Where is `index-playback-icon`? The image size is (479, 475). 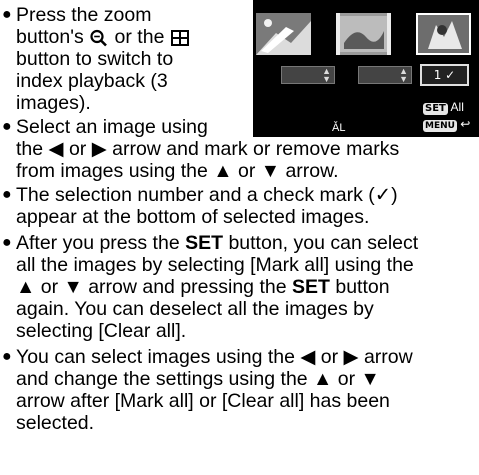
index-playback-icon is located at coordinates (179, 37).